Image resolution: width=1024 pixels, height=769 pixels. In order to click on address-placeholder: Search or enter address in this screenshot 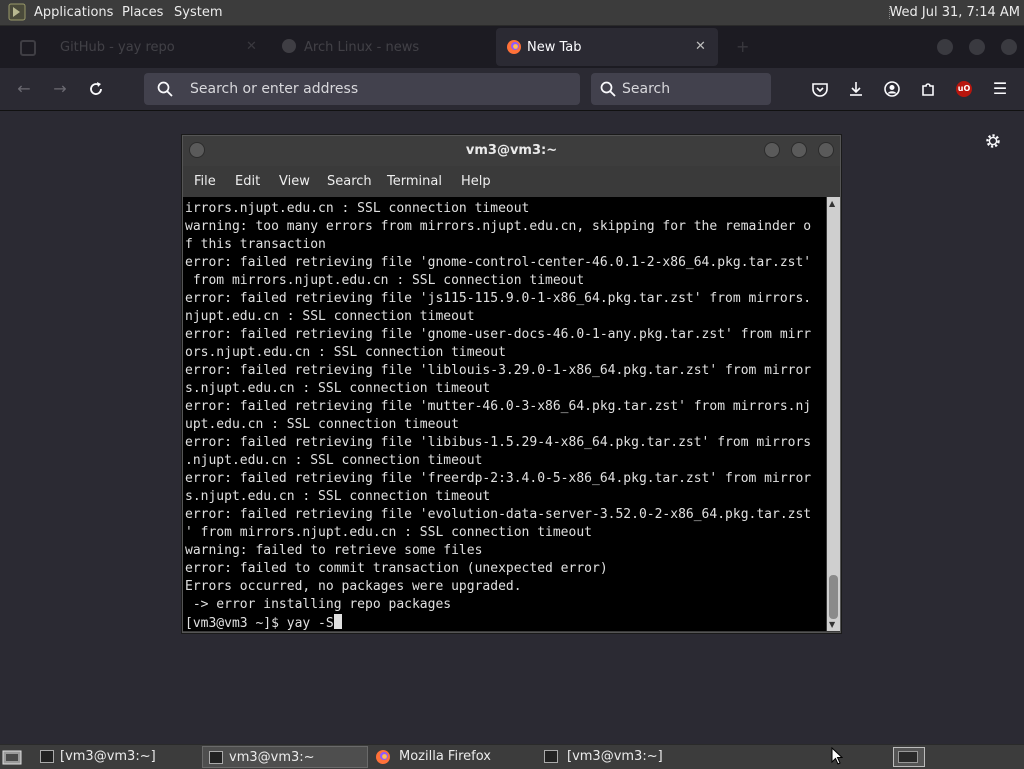, I will do `click(274, 89)`.